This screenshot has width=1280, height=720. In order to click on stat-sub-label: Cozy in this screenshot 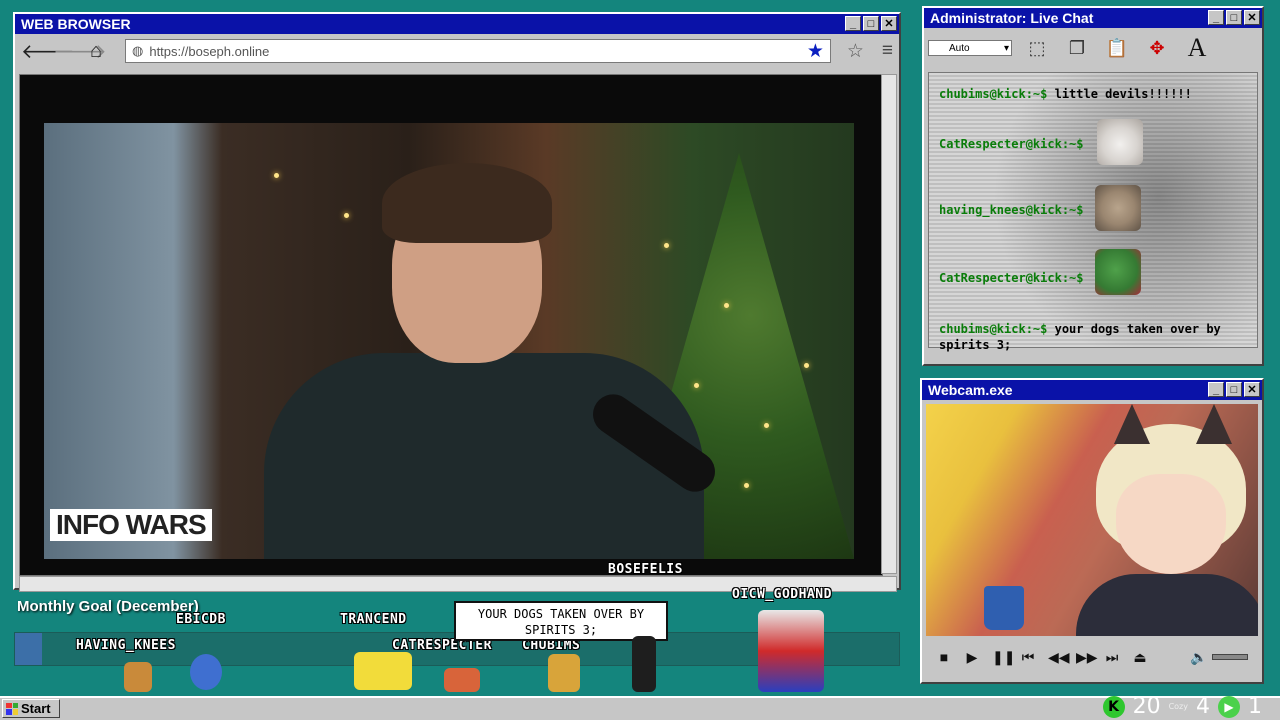, I will do `click(1178, 706)`.